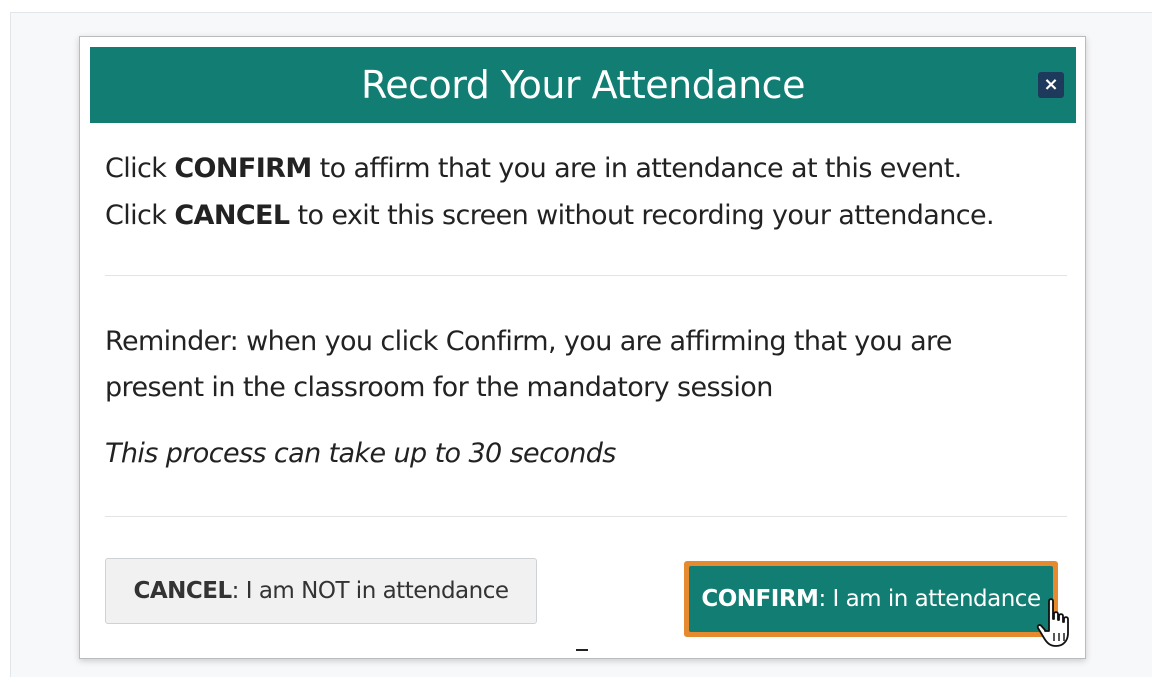 Image resolution: width=1152 pixels, height=677 pixels. I want to click on instruction-keyword-confirm: CONFIRM, so click(243, 168).